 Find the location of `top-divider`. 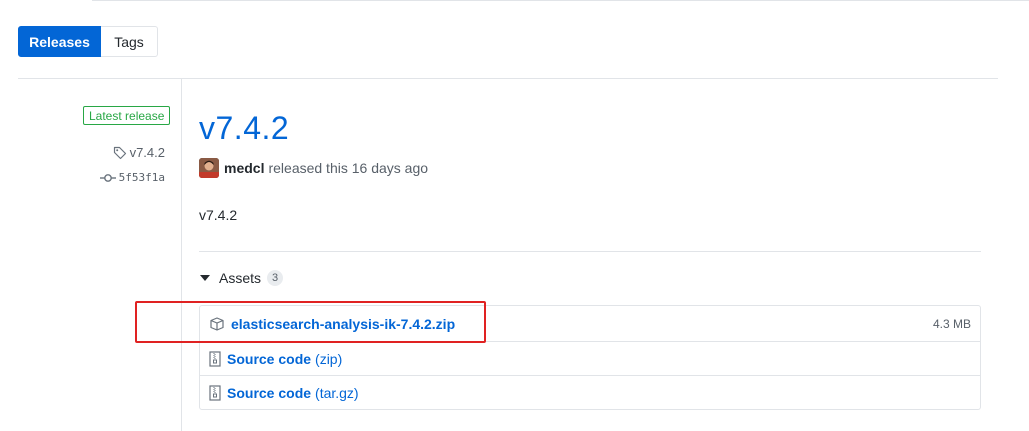

top-divider is located at coordinates (514, 0).